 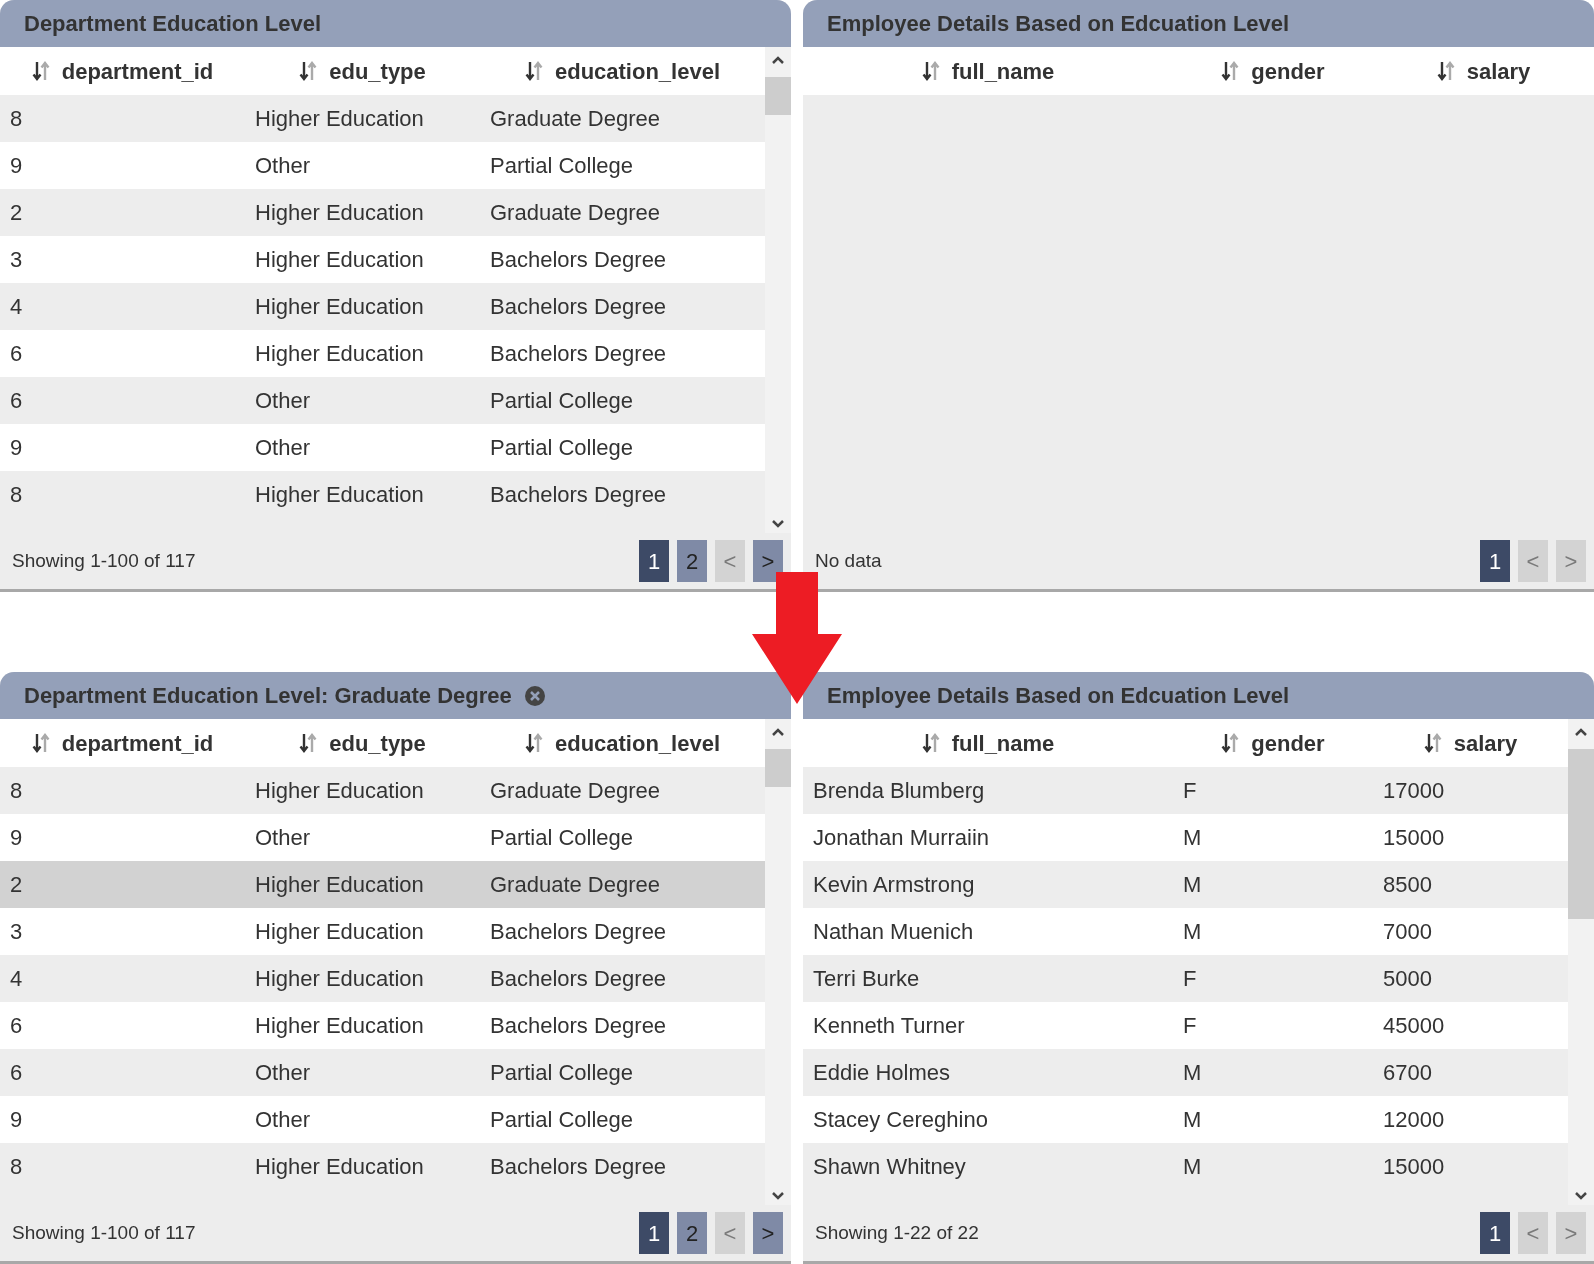 I want to click on clear-filter-icon, so click(x=534, y=695).